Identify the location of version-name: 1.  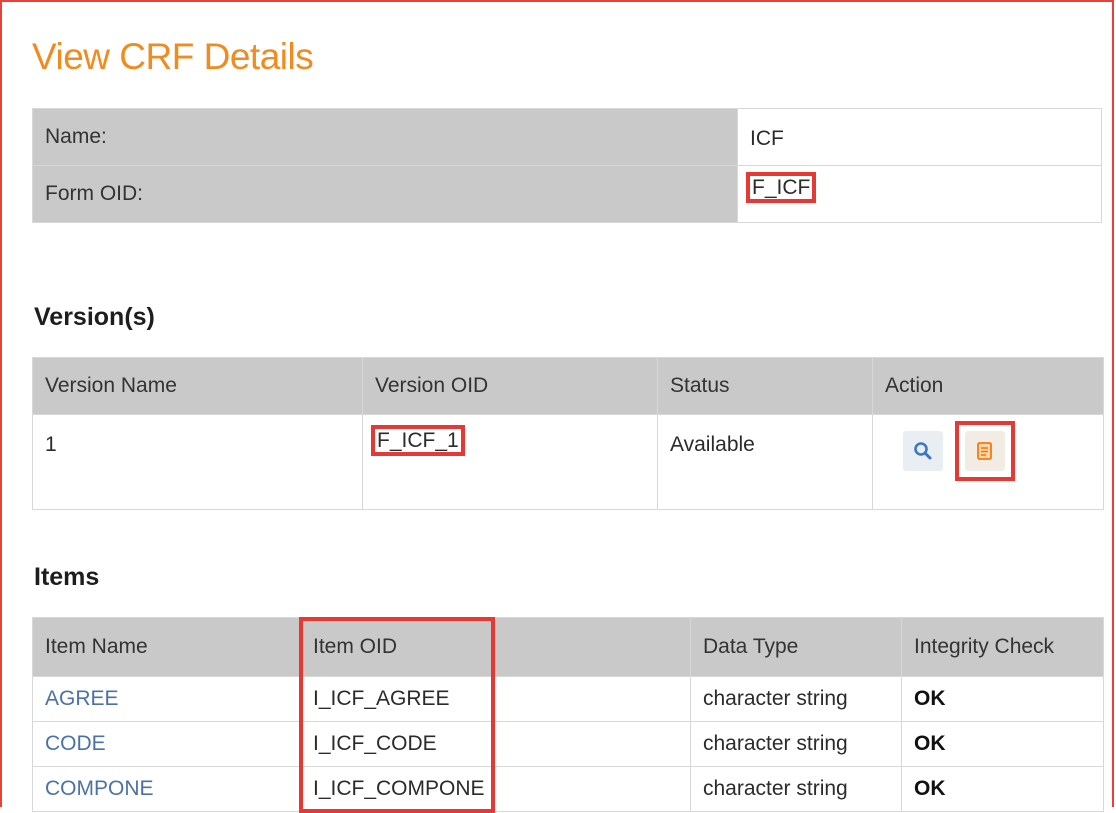
(197, 462).